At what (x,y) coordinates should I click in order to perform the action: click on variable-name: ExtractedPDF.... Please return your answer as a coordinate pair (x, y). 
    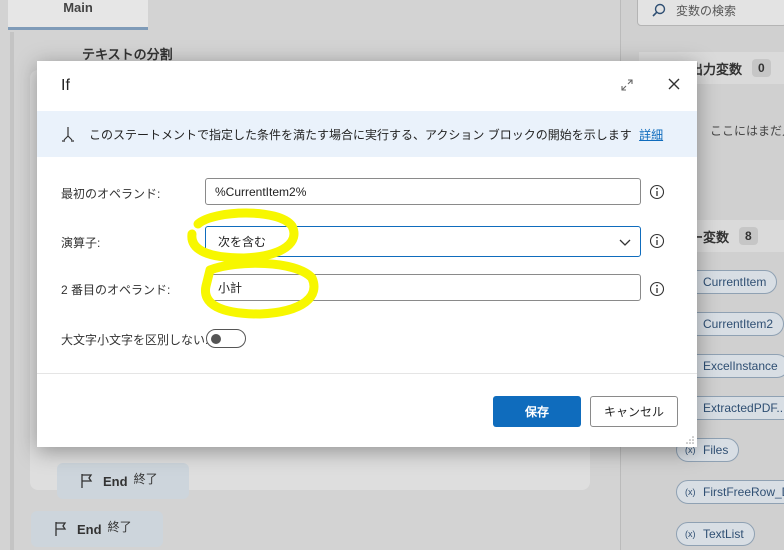
    Looking at the image, I should click on (743, 408).